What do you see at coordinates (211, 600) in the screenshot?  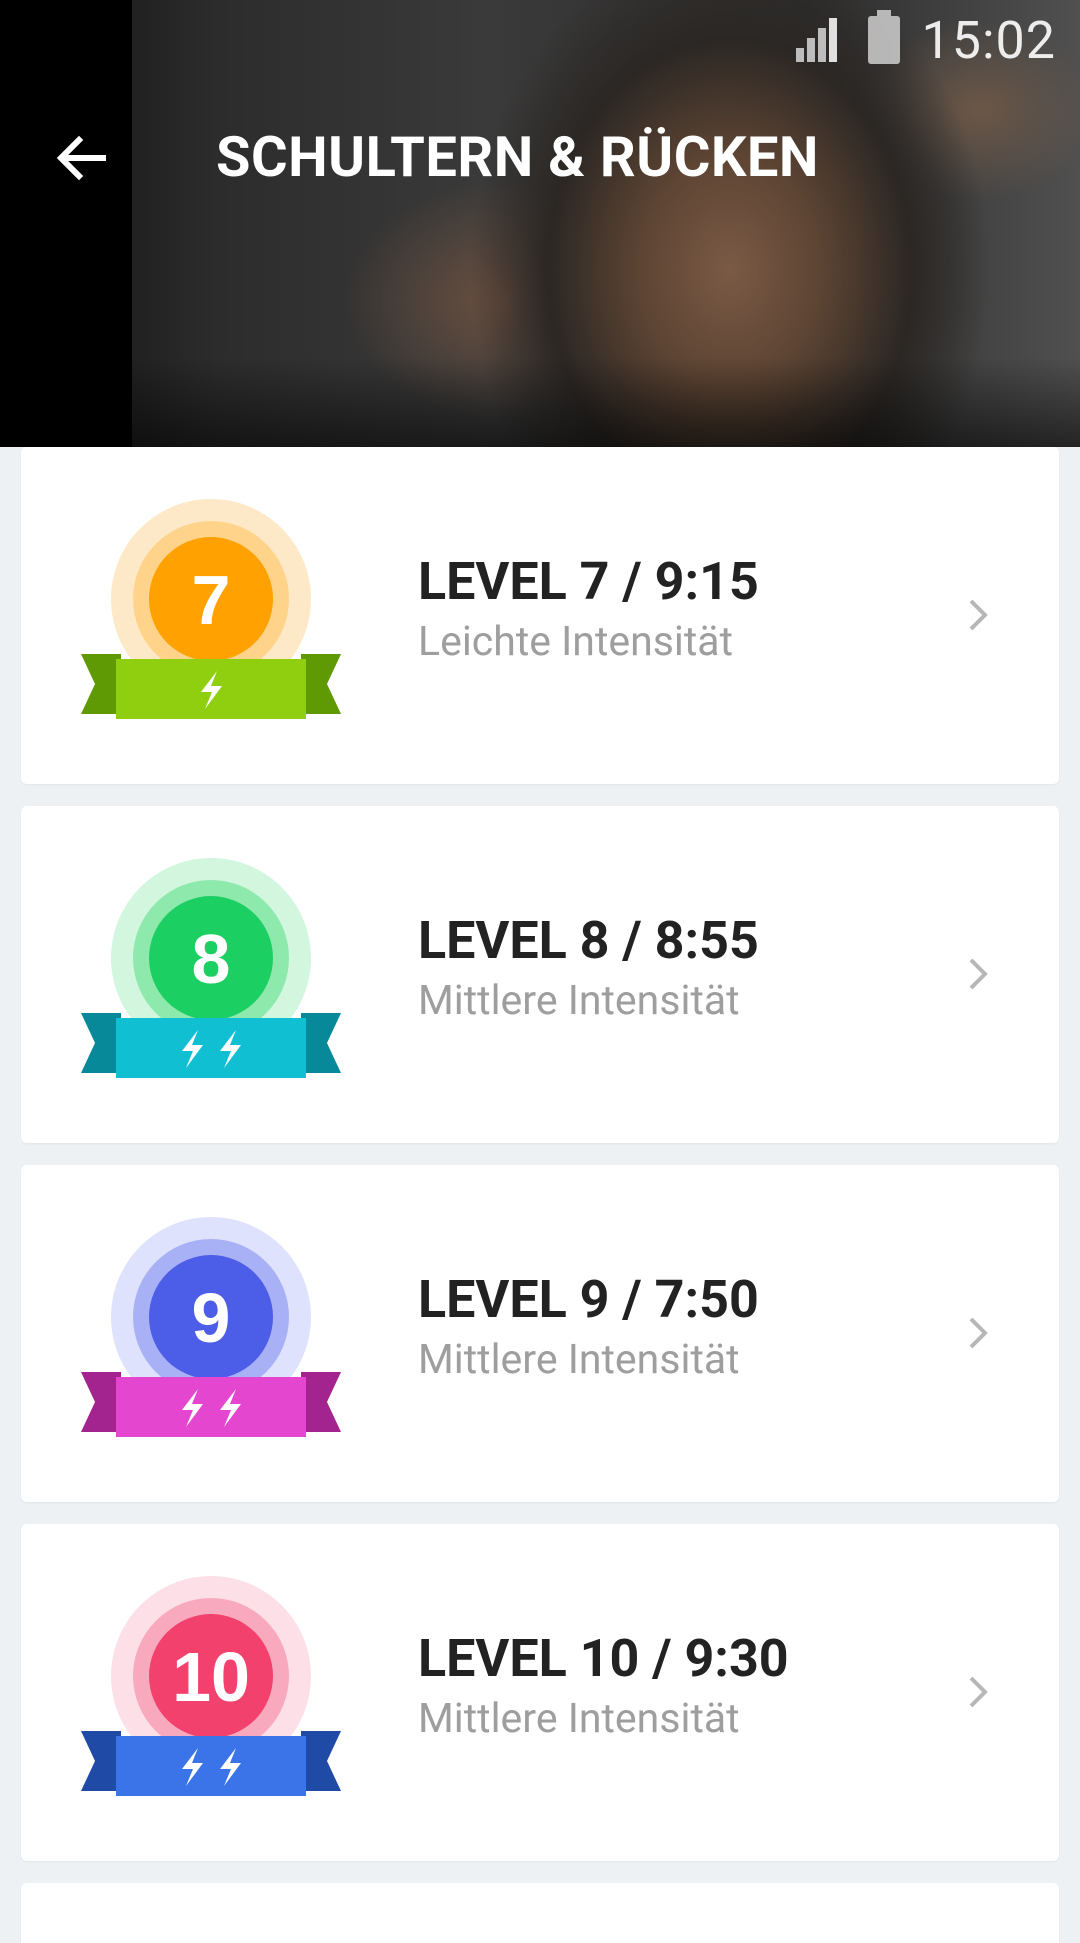 I see `badge-number: 7` at bounding box center [211, 600].